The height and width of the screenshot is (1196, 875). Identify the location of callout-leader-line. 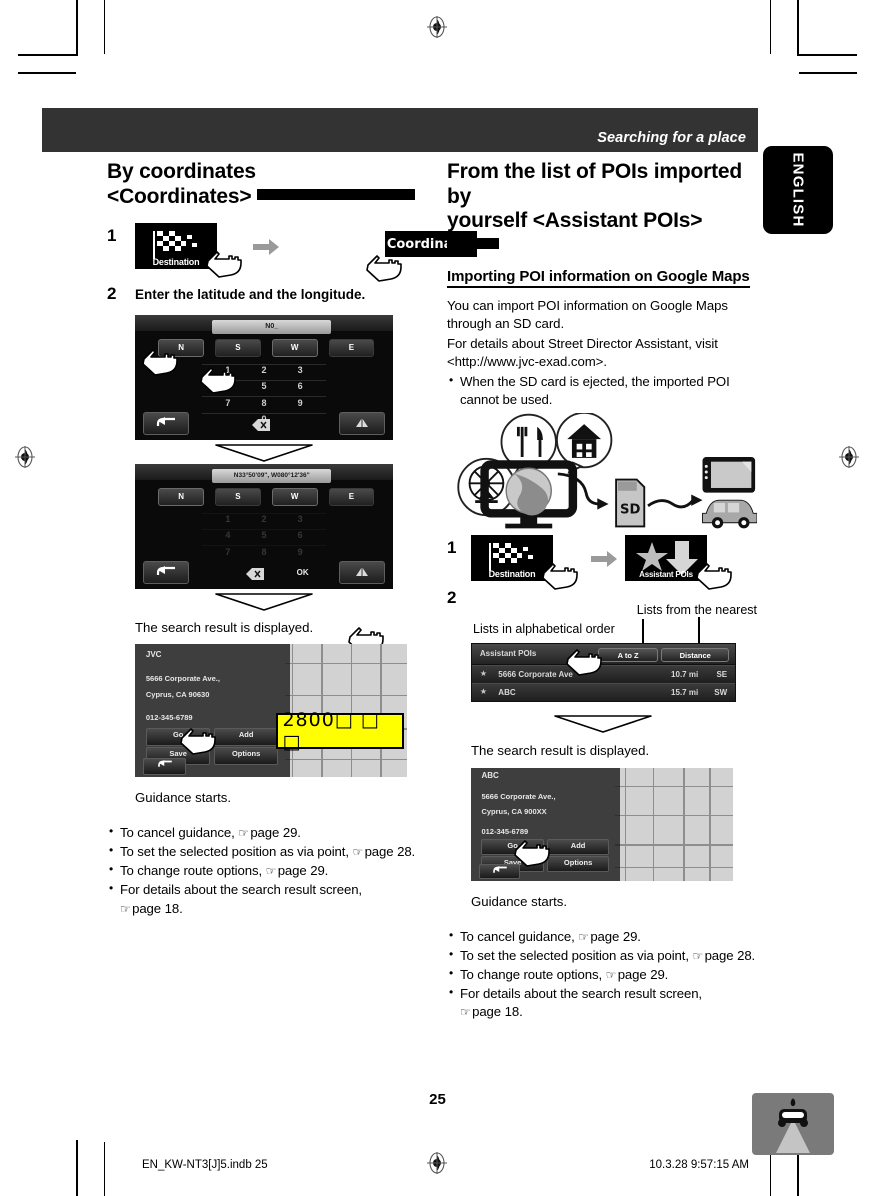
(699, 630).